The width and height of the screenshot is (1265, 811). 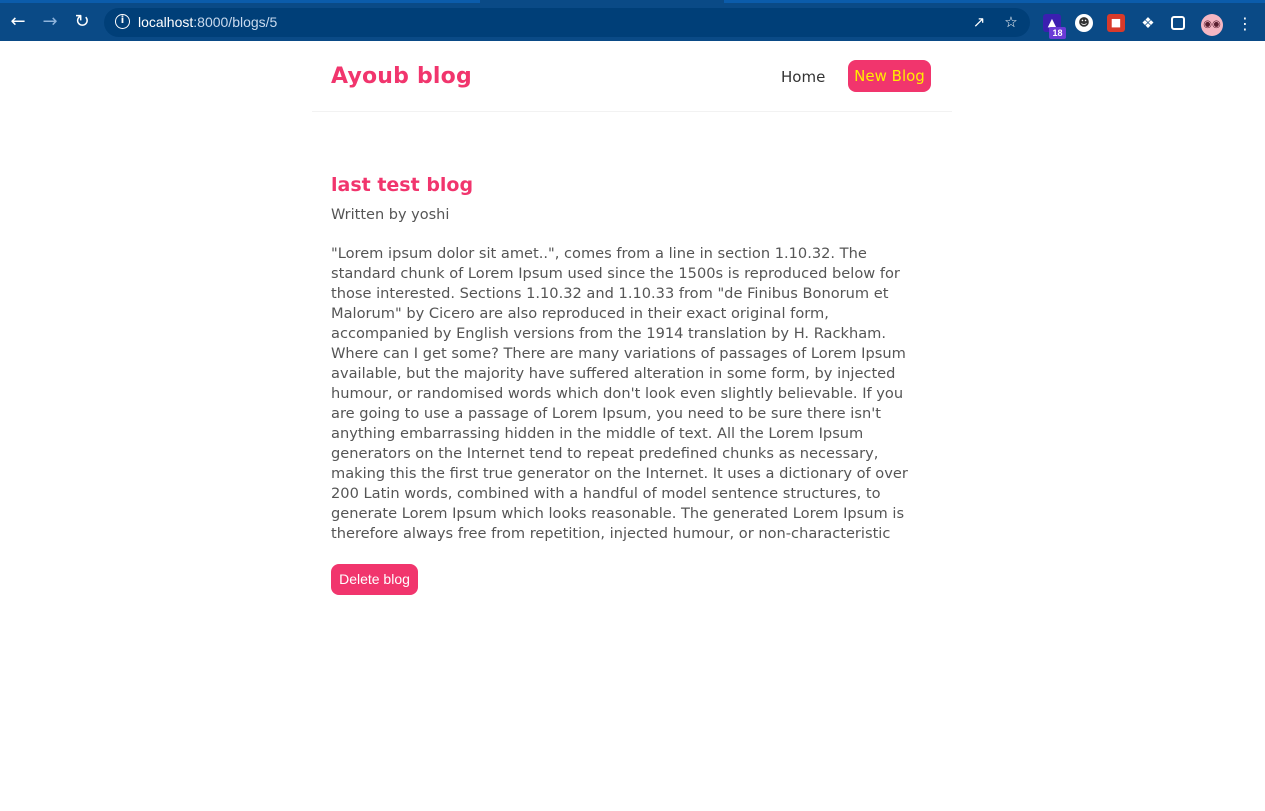 I want to click on extension-red-icon: ■, so click(x=1116, y=23).